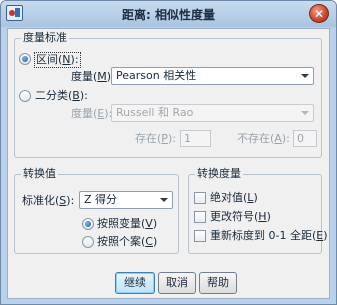 Image resolution: width=337 pixels, height=305 pixels. Describe the element at coordinates (92, 113) in the screenshot. I see `binary-measure-label: 度量(E):` at that location.